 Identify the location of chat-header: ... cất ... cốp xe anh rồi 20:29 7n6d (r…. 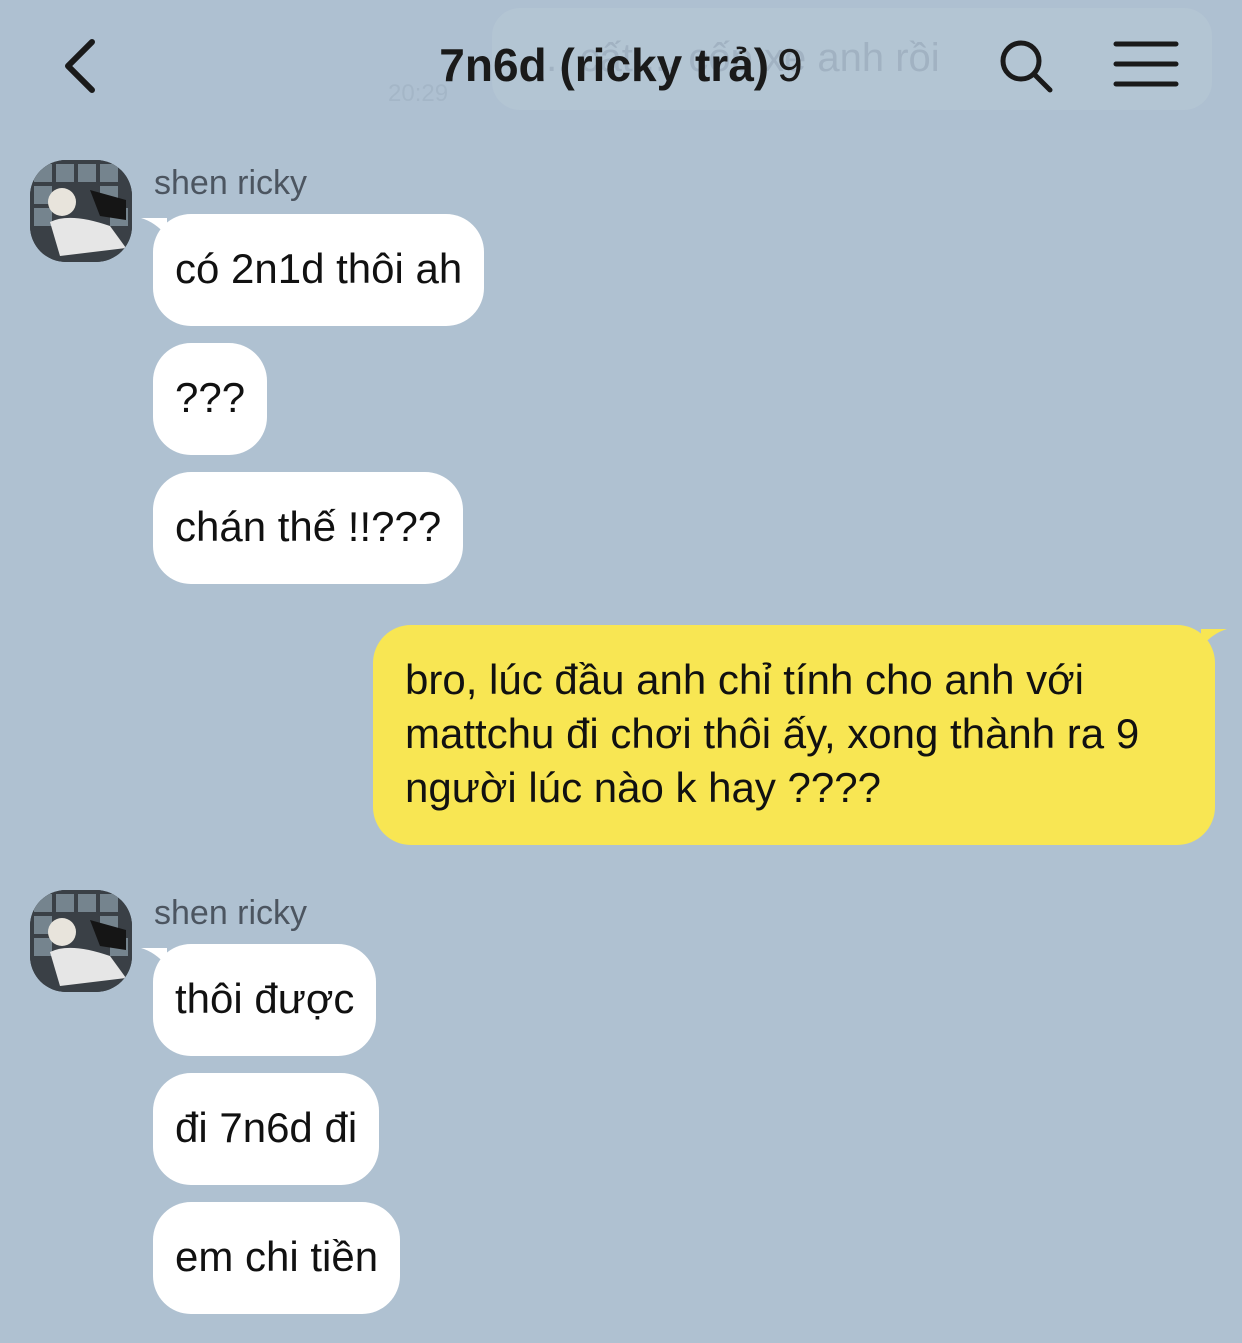
(621, 65).